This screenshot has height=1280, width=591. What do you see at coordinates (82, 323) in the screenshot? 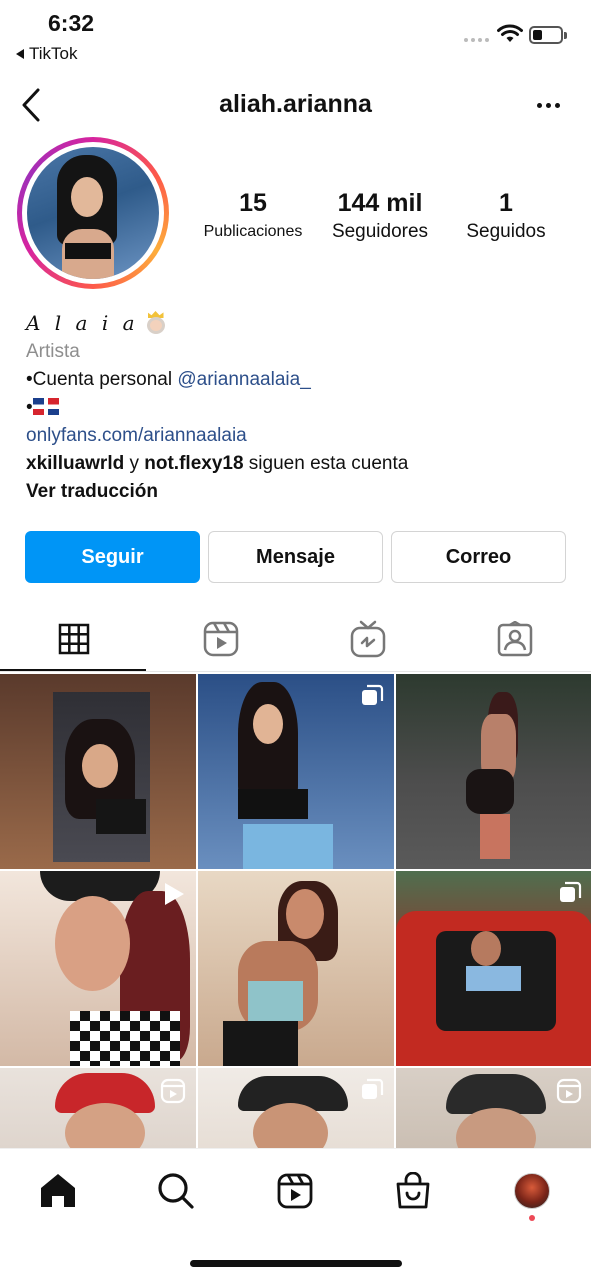
I see `display-name: A l a i a` at bounding box center [82, 323].